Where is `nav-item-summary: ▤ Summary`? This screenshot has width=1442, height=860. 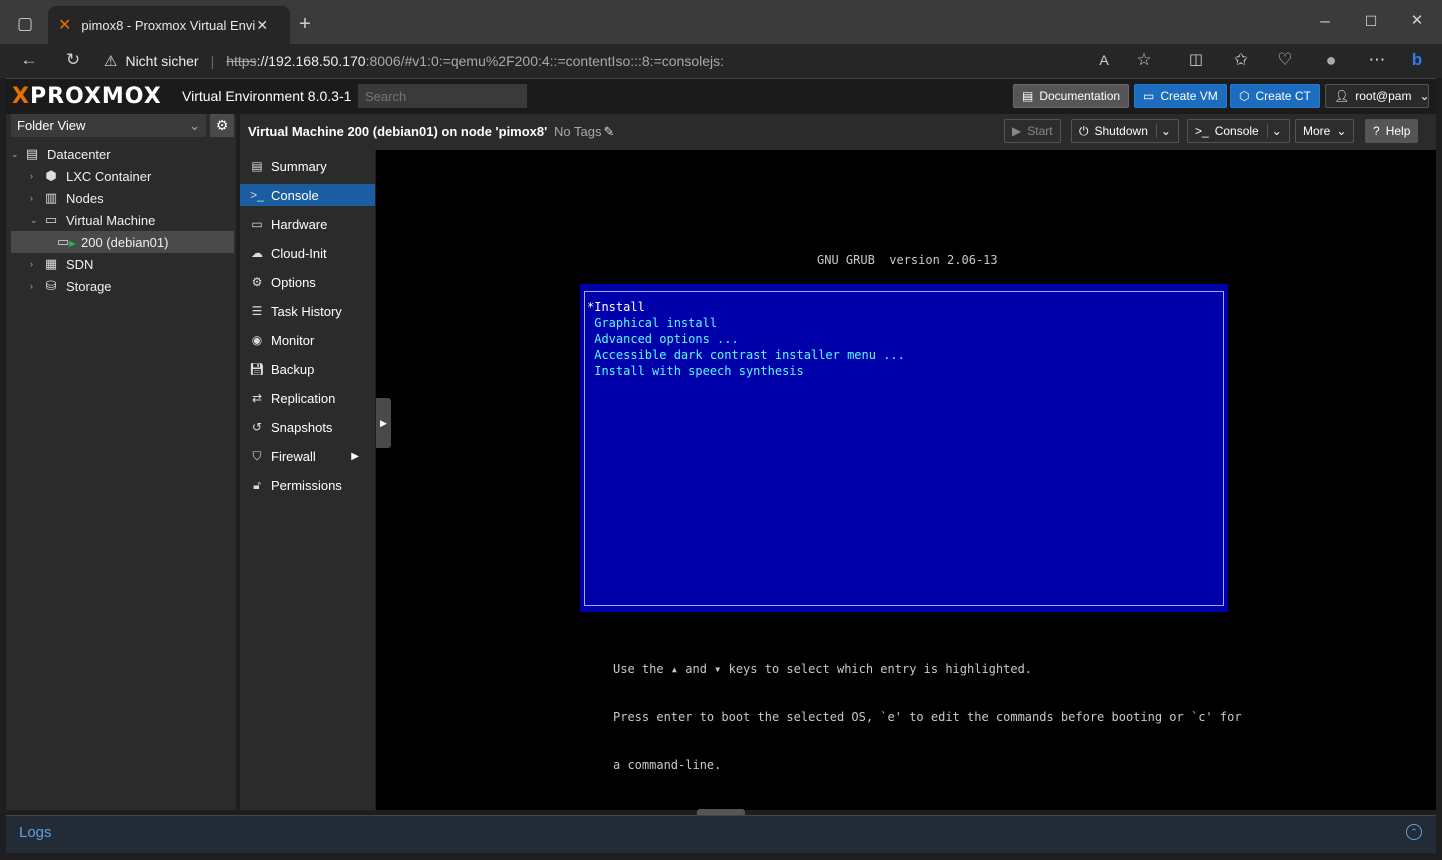
nav-item-summary: ▤ Summary is located at coordinates (307, 166).